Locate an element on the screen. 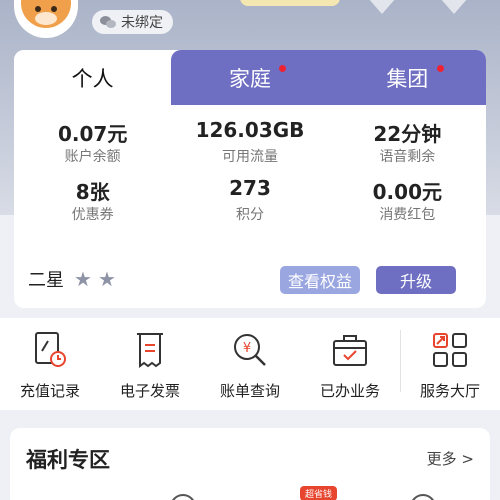  bind-status-badge: 未绑定 is located at coordinates (132, 22).